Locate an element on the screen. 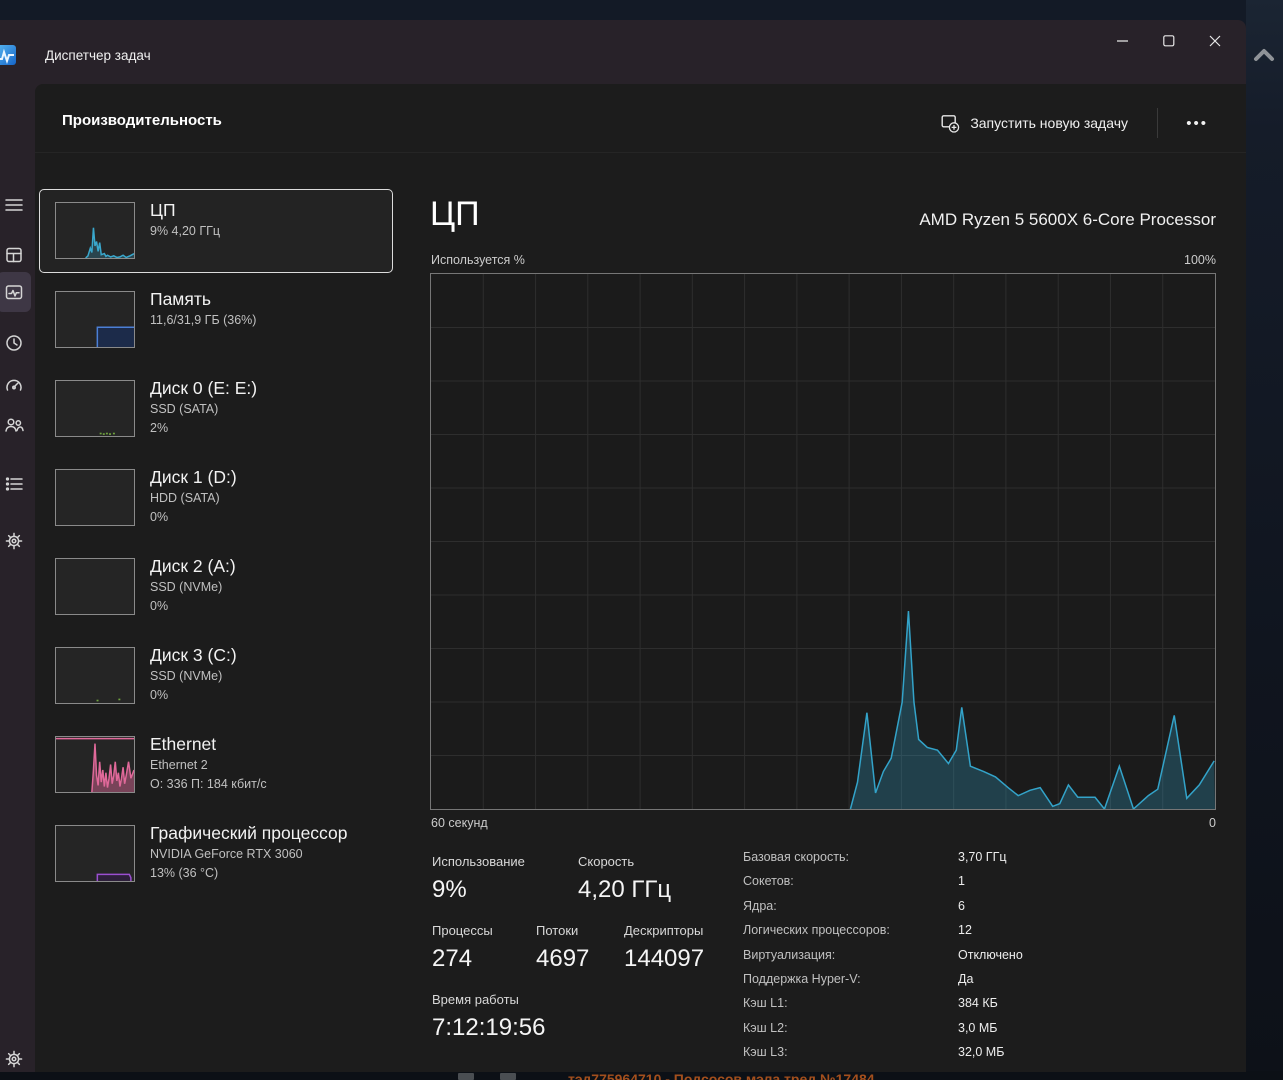 The image size is (1283, 1080). stat-label: Использование is located at coordinates (478, 861).